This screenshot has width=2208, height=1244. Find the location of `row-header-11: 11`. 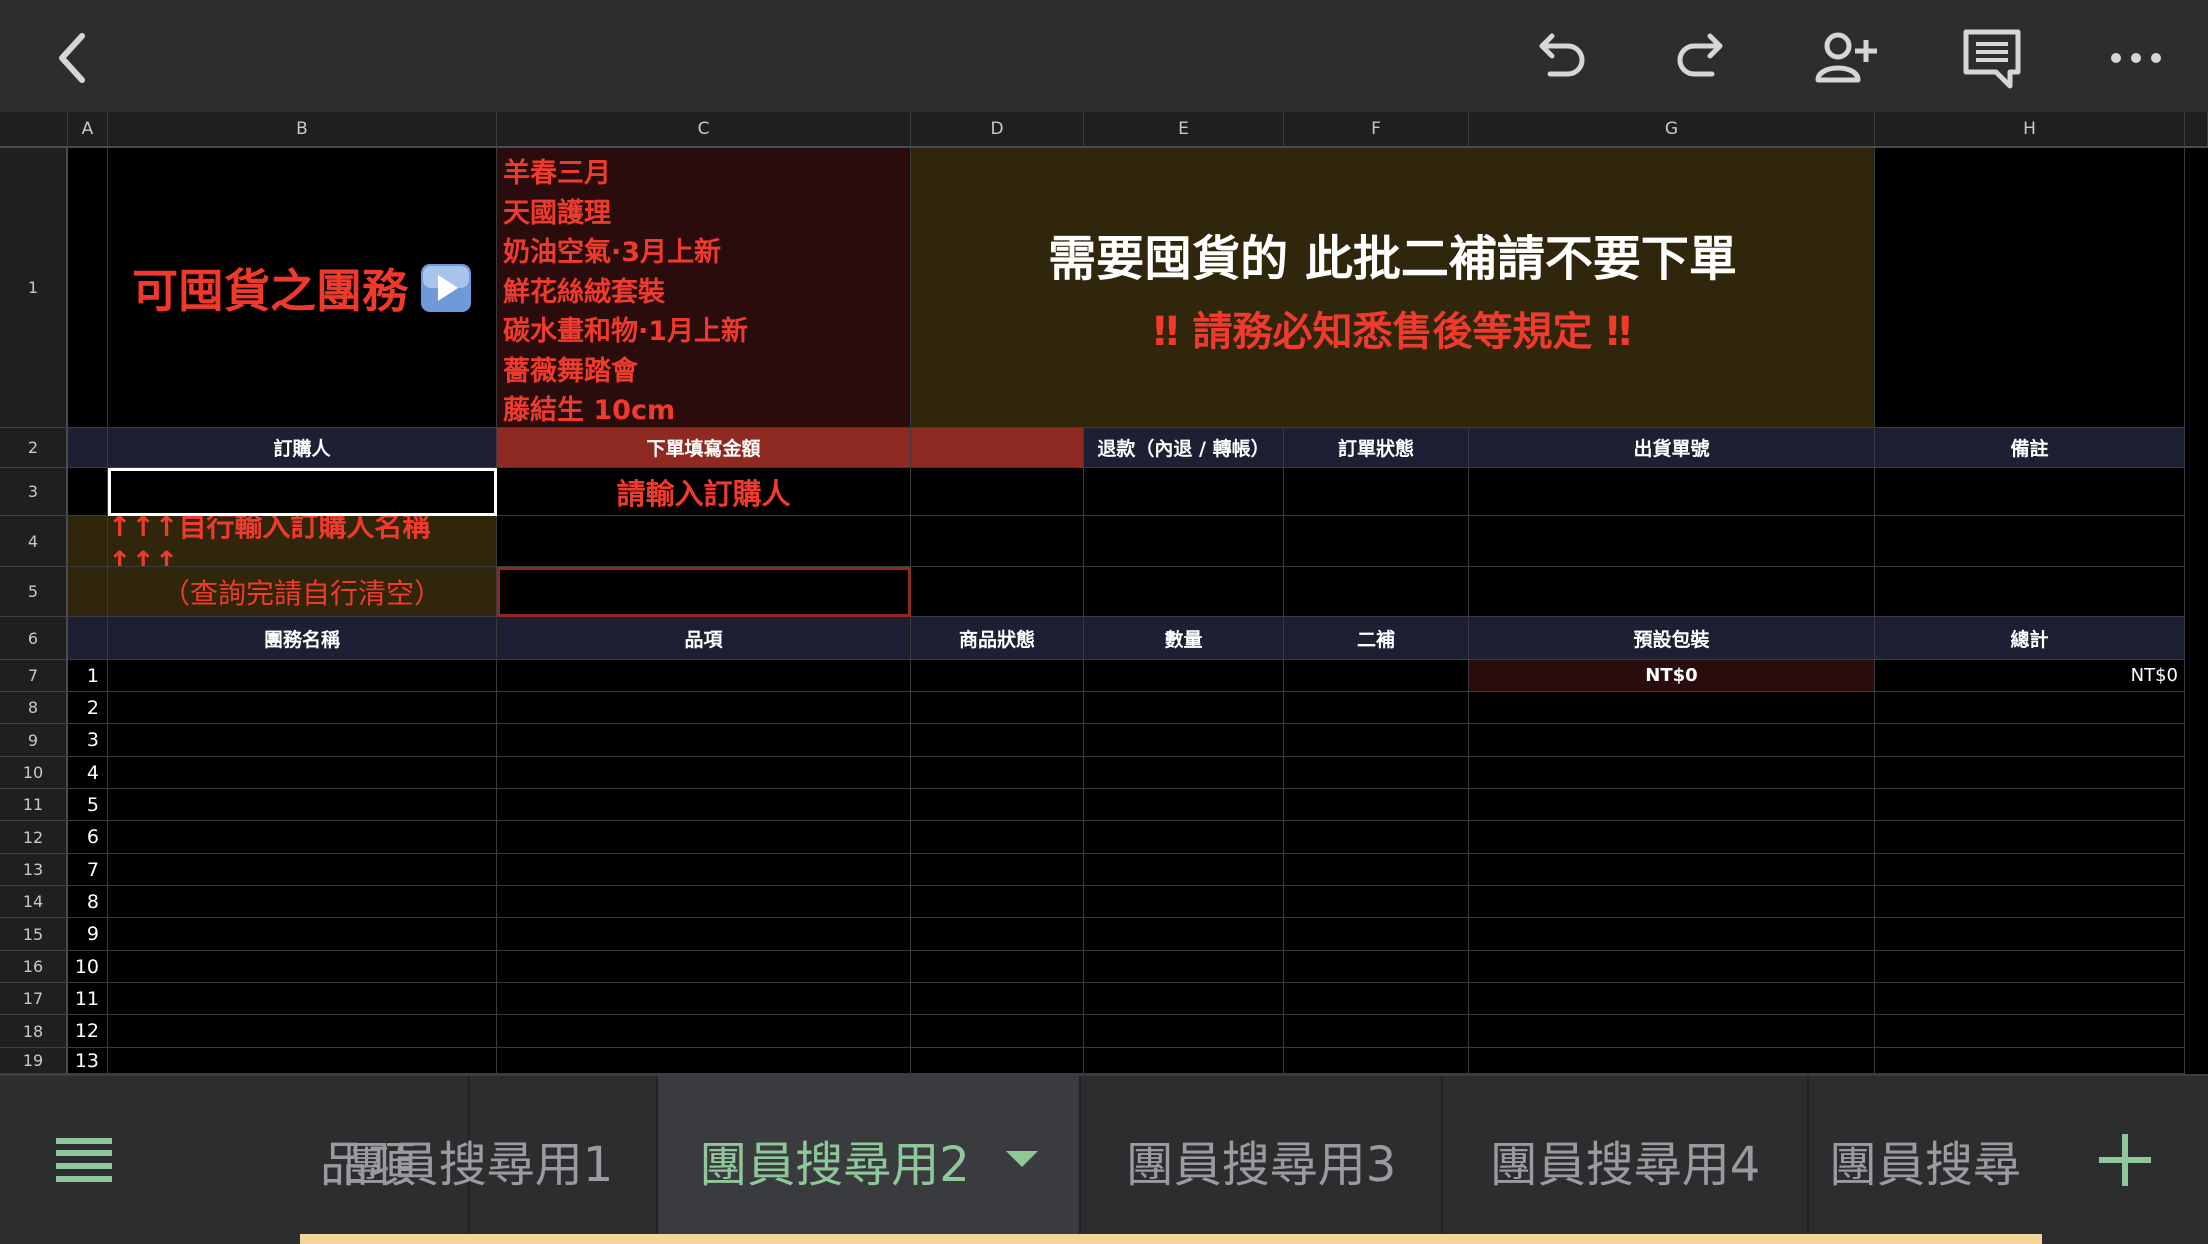

row-header-11: 11 is located at coordinates (34, 805).